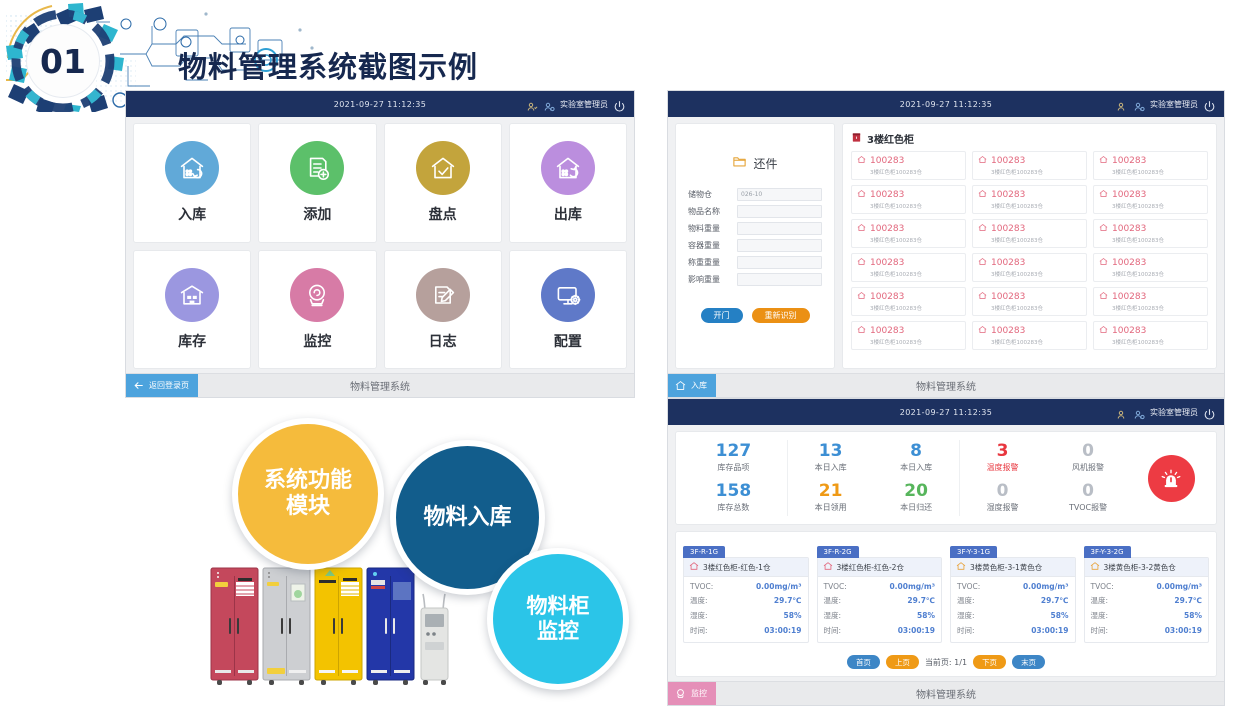 Image resolution: width=1235 pixels, height=708 pixels. What do you see at coordinates (779, 228) in the screenshot?
I see `material-weight-input` at bounding box center [779, 228].